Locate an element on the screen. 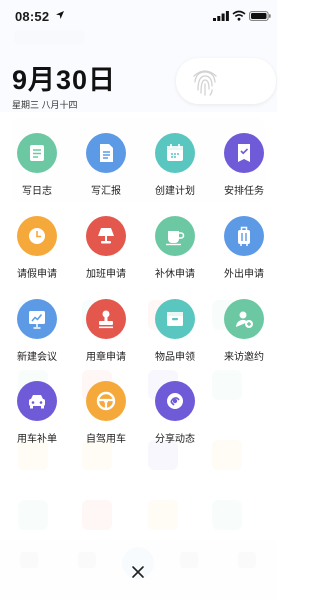 Image resolution: width=320 pixels, height=600 pixels. action-car: 用车补单 is located at coordinates (37, 416).